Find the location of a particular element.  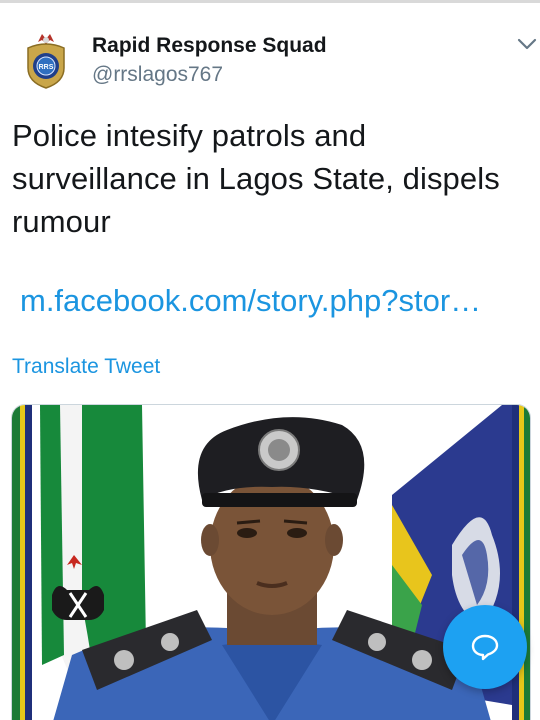

police-badge-icon: RRS is located at coordinates (46, 61).